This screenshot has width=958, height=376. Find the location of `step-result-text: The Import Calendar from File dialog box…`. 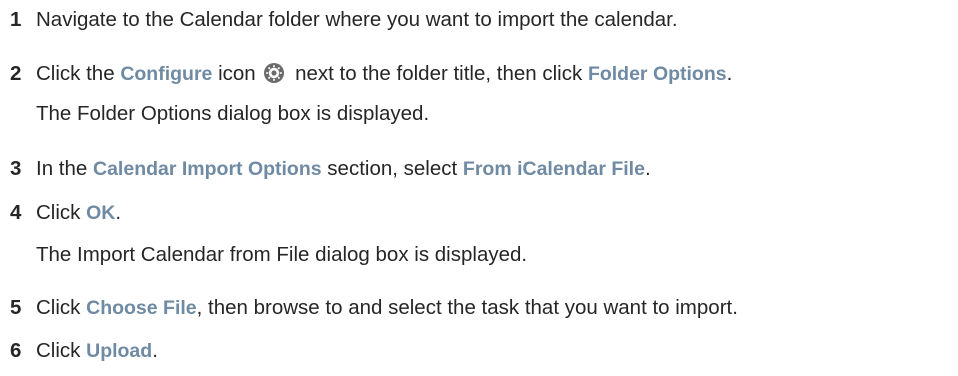

step-result-text: The Import Calendar from File dialog box… is located at coordinates (282, 254).